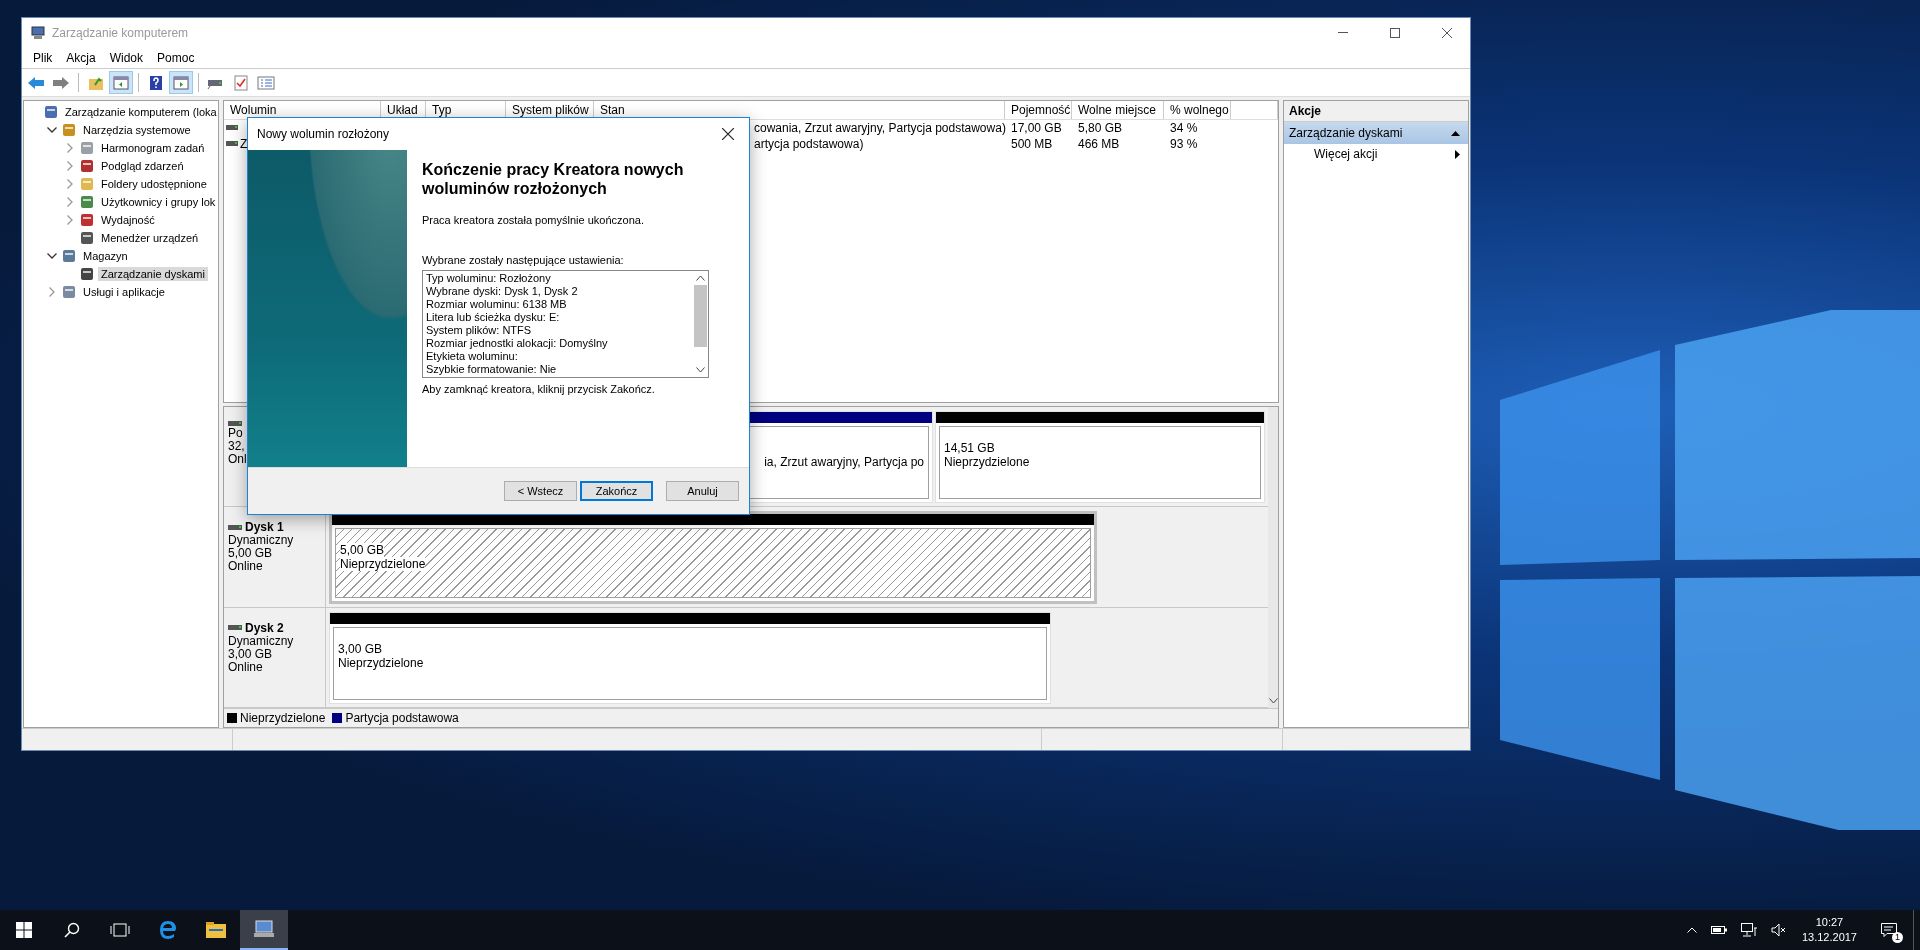  Describe the element at coordinates (36, 82) in the screenshot. I see `back-arrow-icon` at that location.